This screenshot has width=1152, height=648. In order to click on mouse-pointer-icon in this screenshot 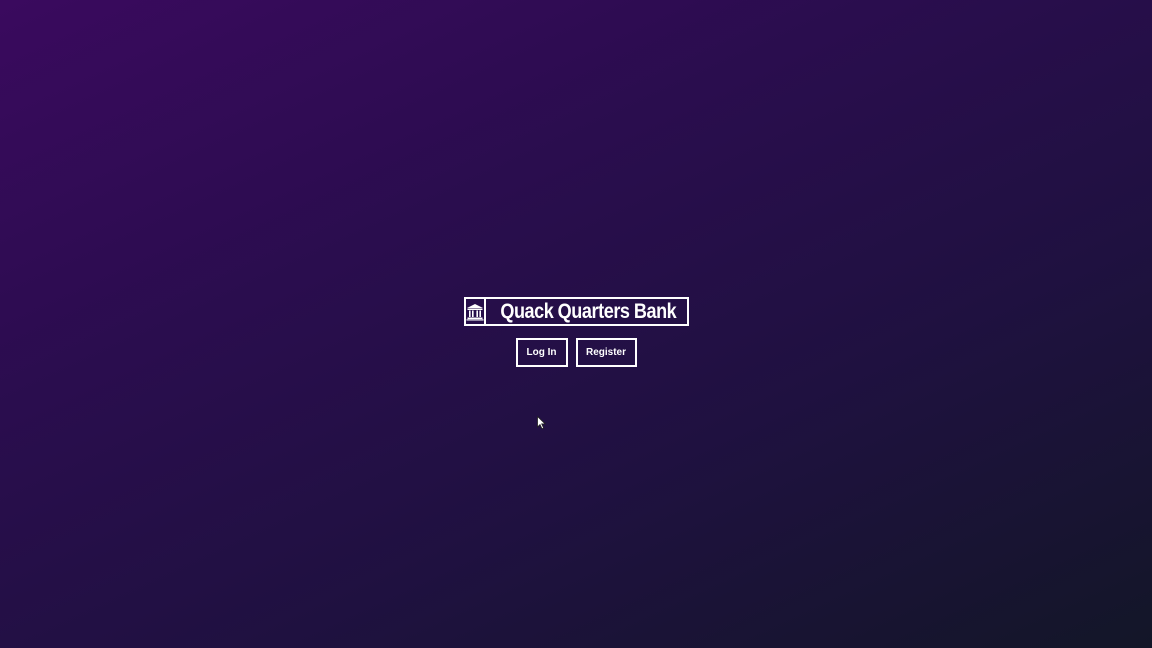, I will do `click(542, 423)`.